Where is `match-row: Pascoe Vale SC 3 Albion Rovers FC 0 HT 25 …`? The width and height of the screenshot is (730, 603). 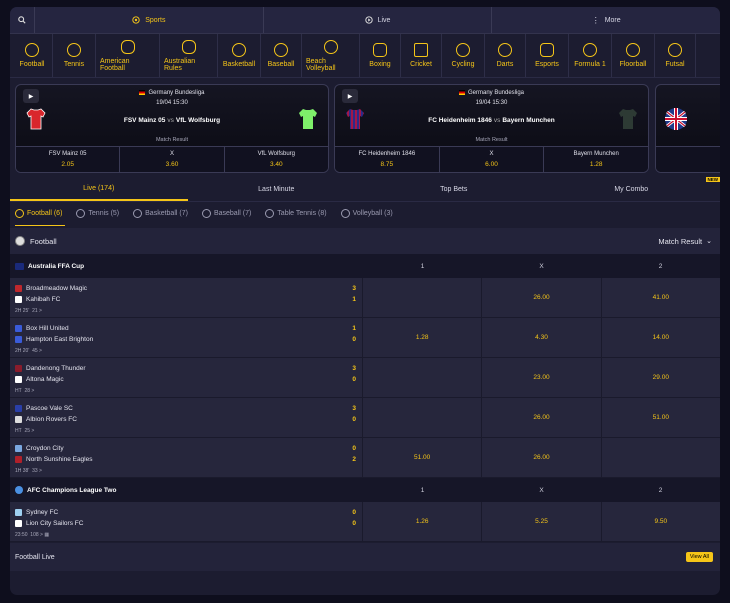
match-row: Pascoe Vale SC 3 Albion Rovers FC 0 HT 25 … is located at coordinates (365, 418).